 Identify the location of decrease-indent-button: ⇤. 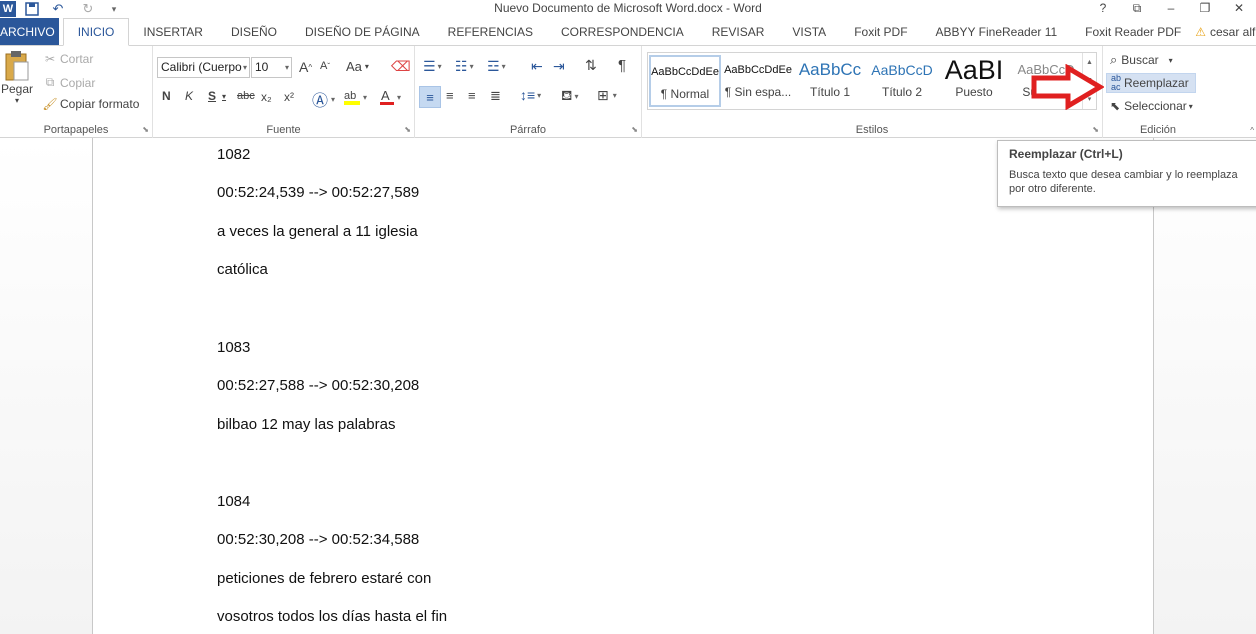
(537, 66).